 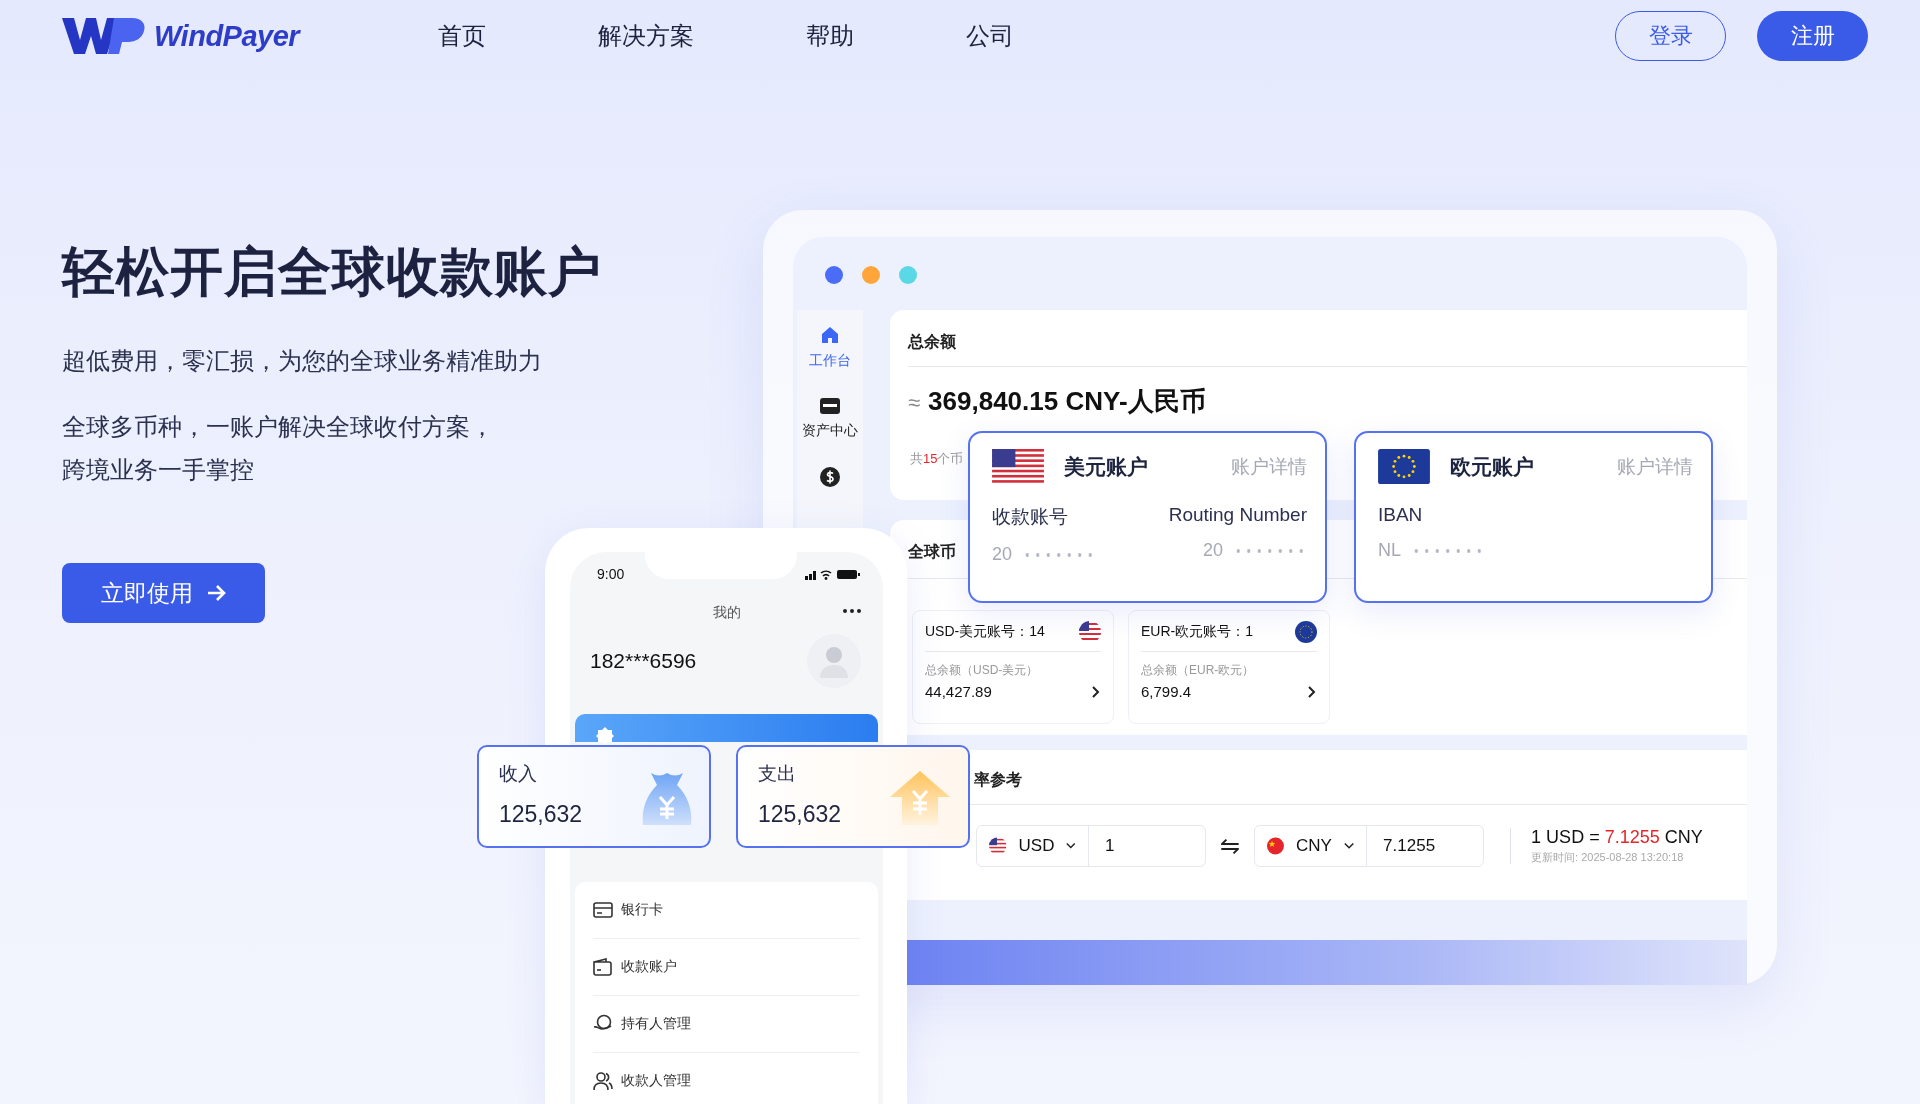 I want to click on arrow-right-icon, so click(x=216, y=593).